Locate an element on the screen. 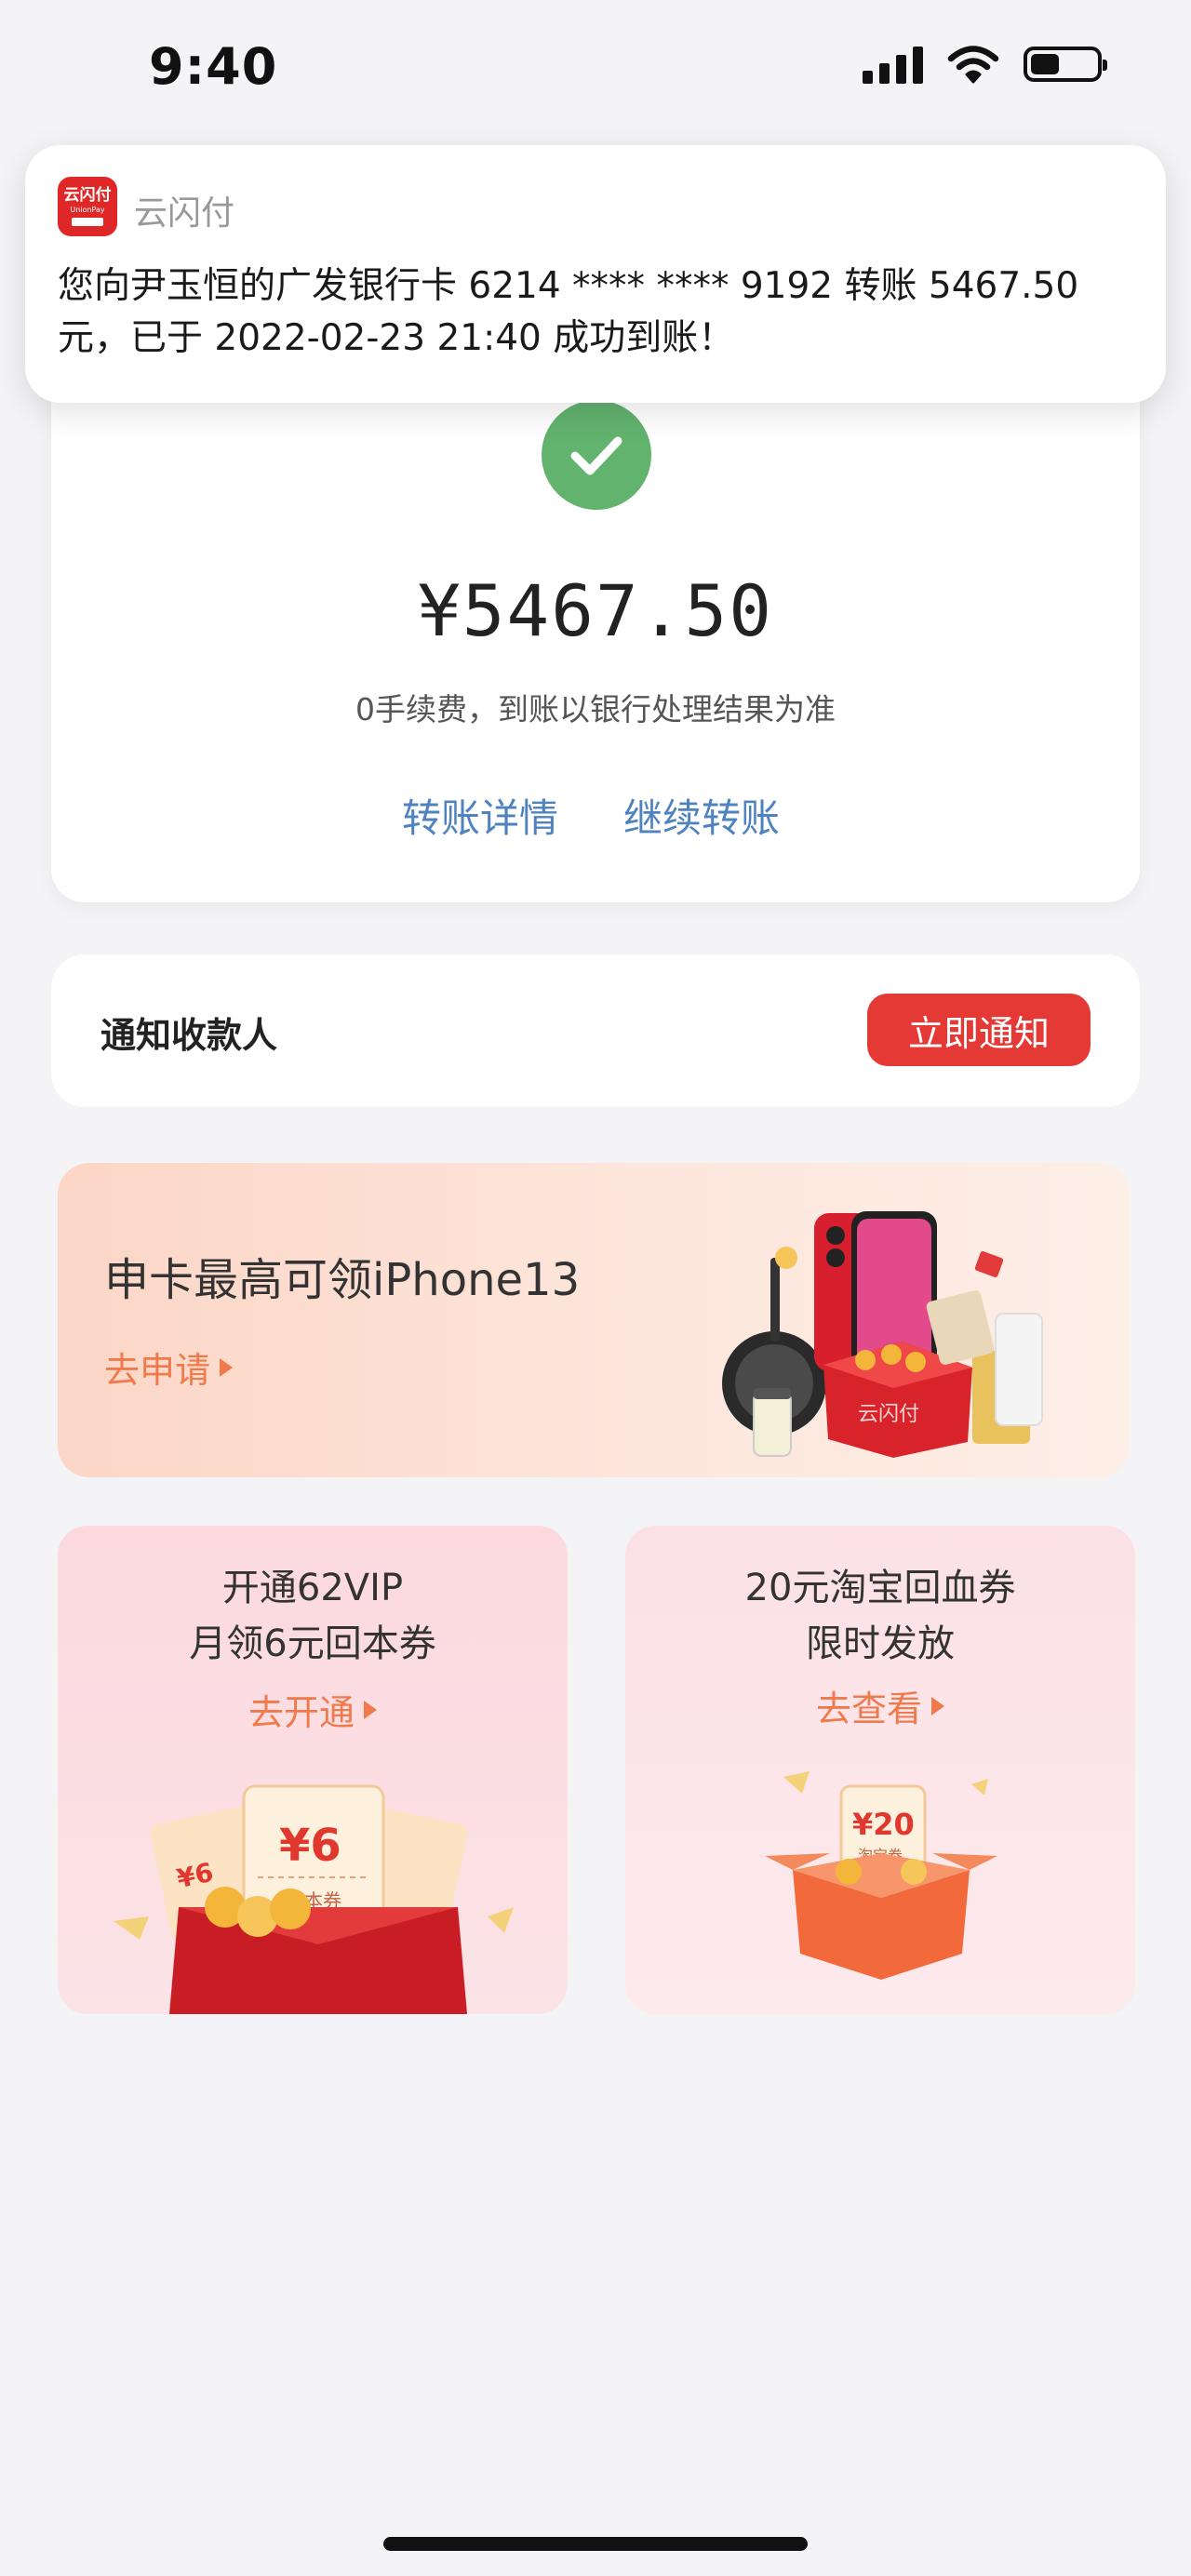  promo-title: 申卡最高可领iPhone13 is located at coordinates (342, 1280).